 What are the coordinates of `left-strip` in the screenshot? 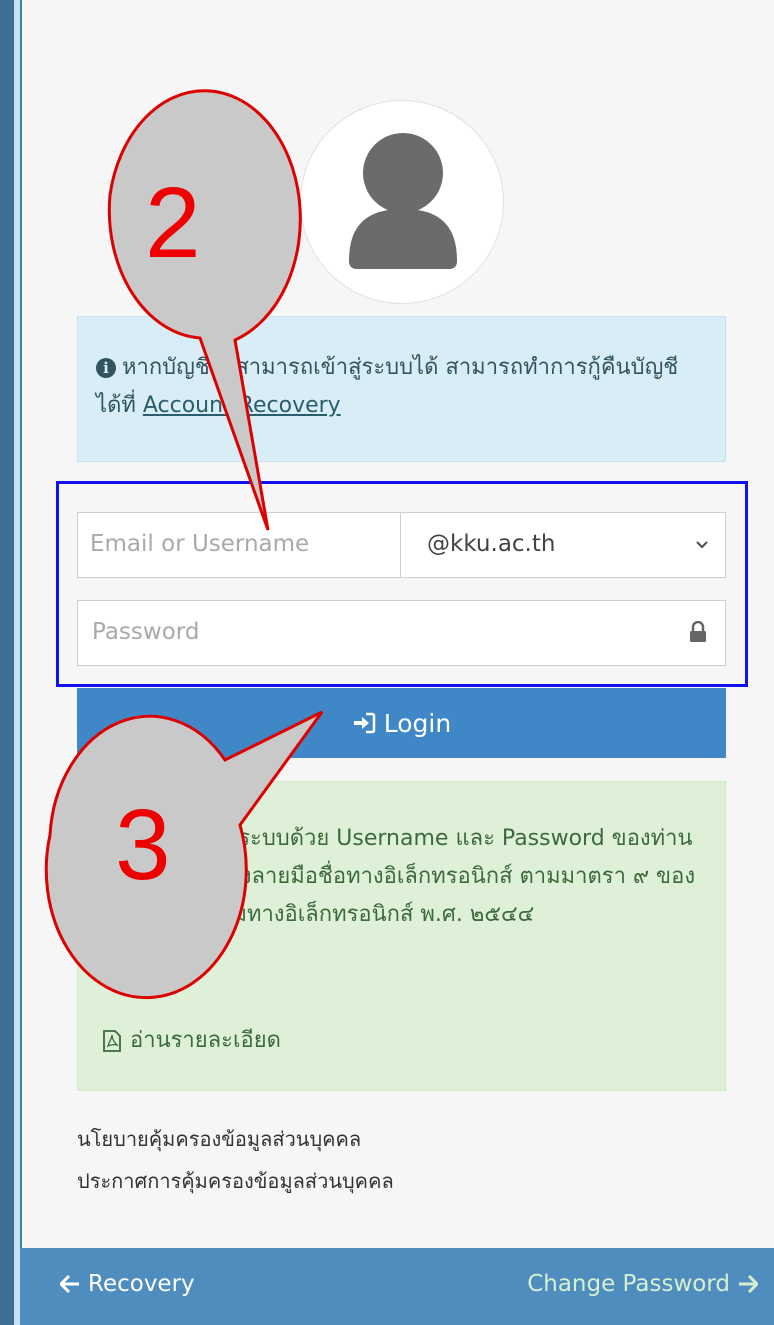 It's located at (7, 662).